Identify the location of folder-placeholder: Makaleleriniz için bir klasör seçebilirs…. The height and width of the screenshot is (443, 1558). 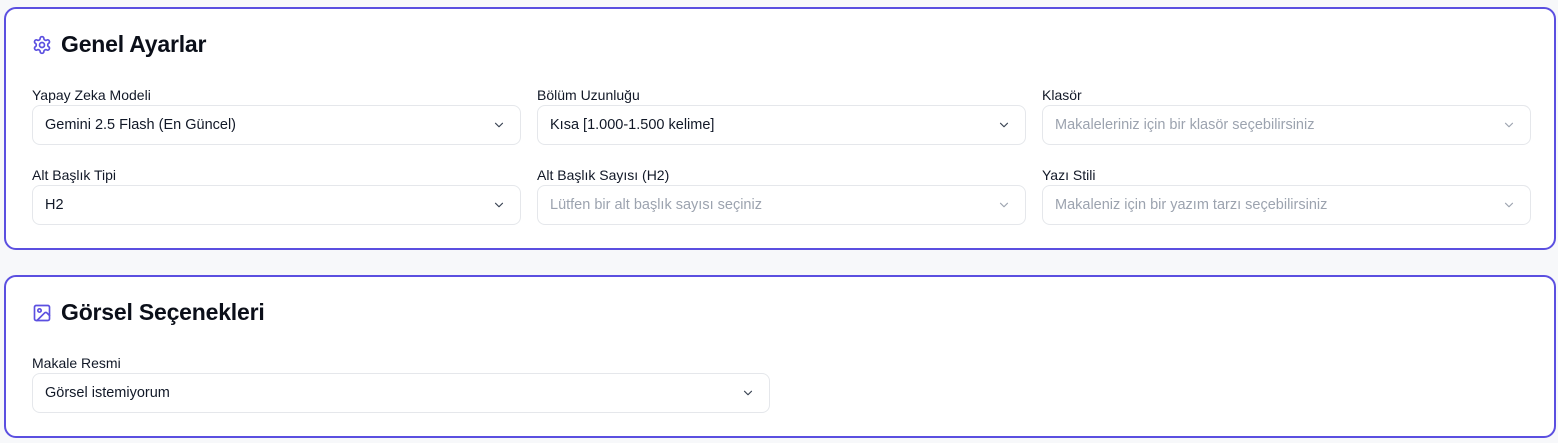
(1185, 125).